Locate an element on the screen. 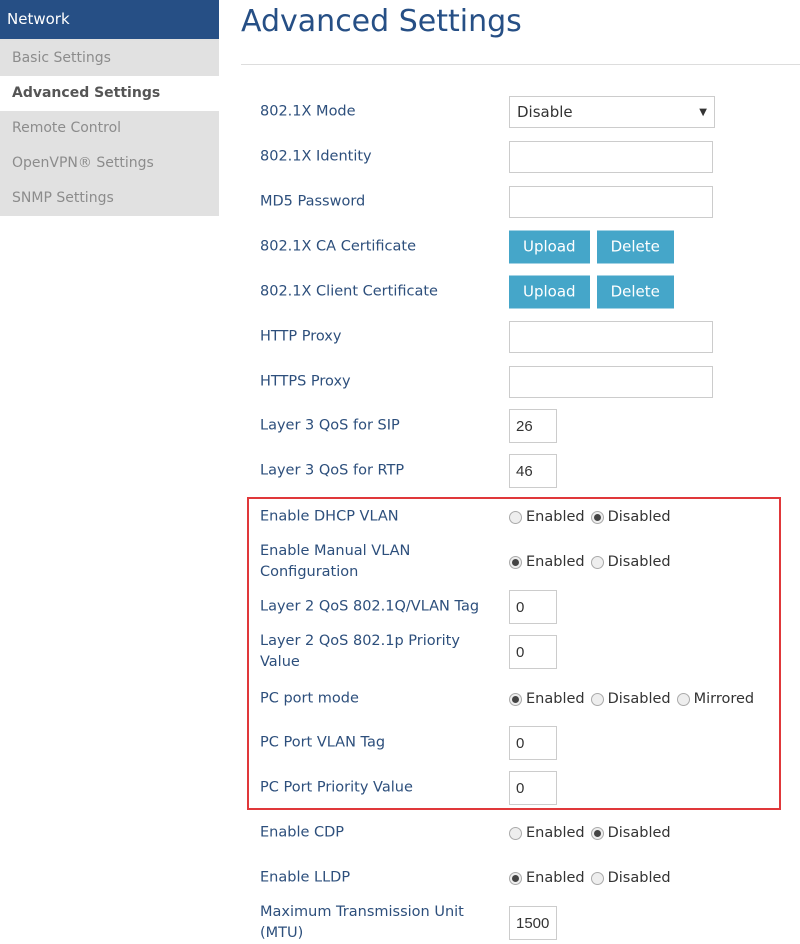  sidebar-item-advanced-settings: Advanced Settings is located at coordinates (109, 93).